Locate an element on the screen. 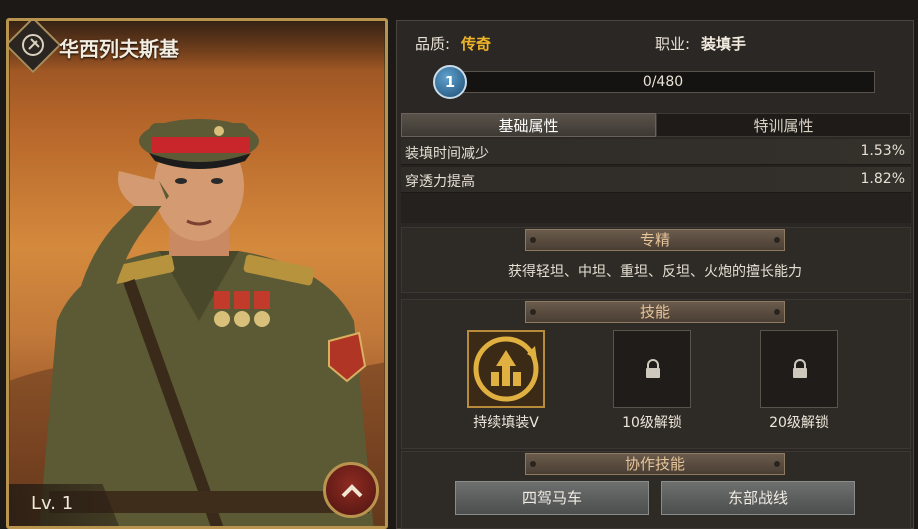 The image size is (918, 529). specialty-title: 专精 is located at coordinates (655, 240).